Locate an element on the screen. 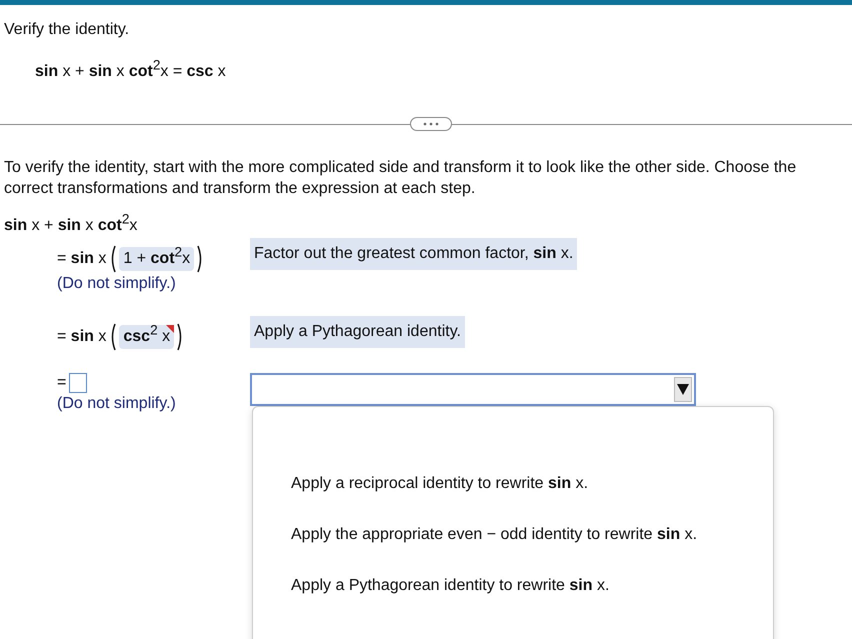 This screenshot has height=639, width=852. more-button is located at coordinates (431, 124).